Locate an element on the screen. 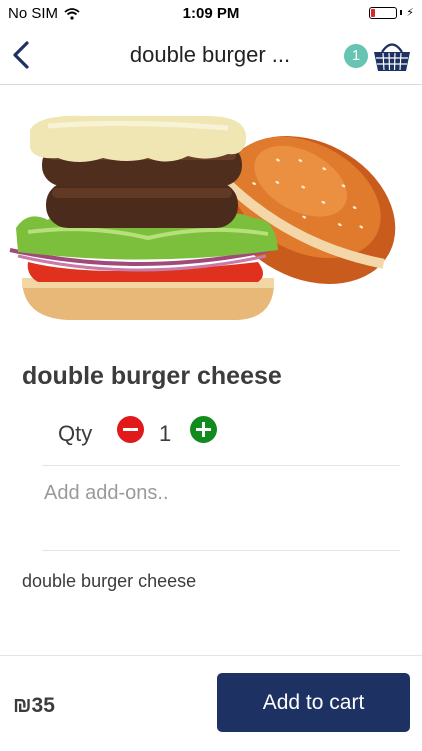  bottom-bar: ₪35 Add to cart is located at coordinates (211, 703).